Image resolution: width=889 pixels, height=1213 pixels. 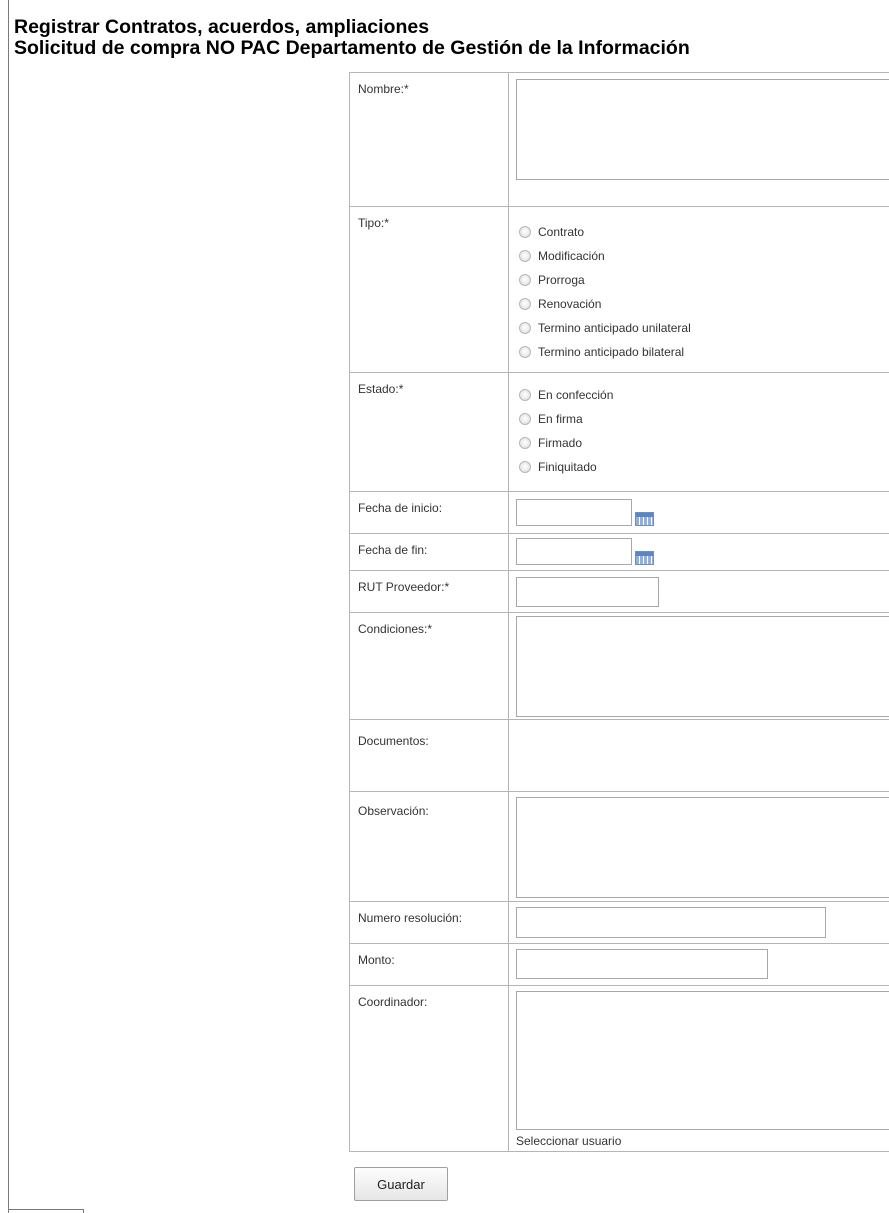 I want to click on tipo-option-prorroga: Prorroga, so click(x=704, y=280).